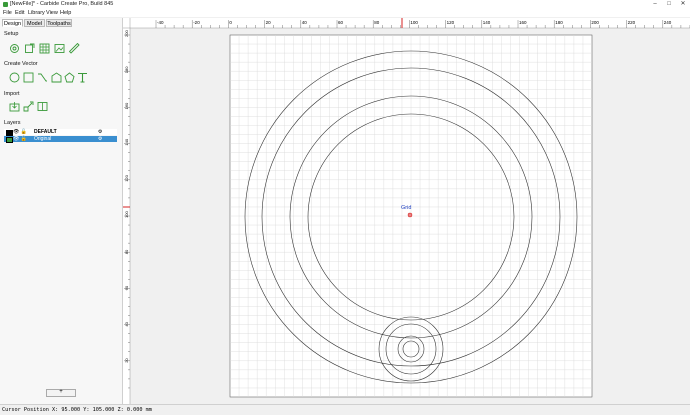 This screenshot has height=415, width=690. I want to click on h-ruler-label: 240, so click(668, 22).